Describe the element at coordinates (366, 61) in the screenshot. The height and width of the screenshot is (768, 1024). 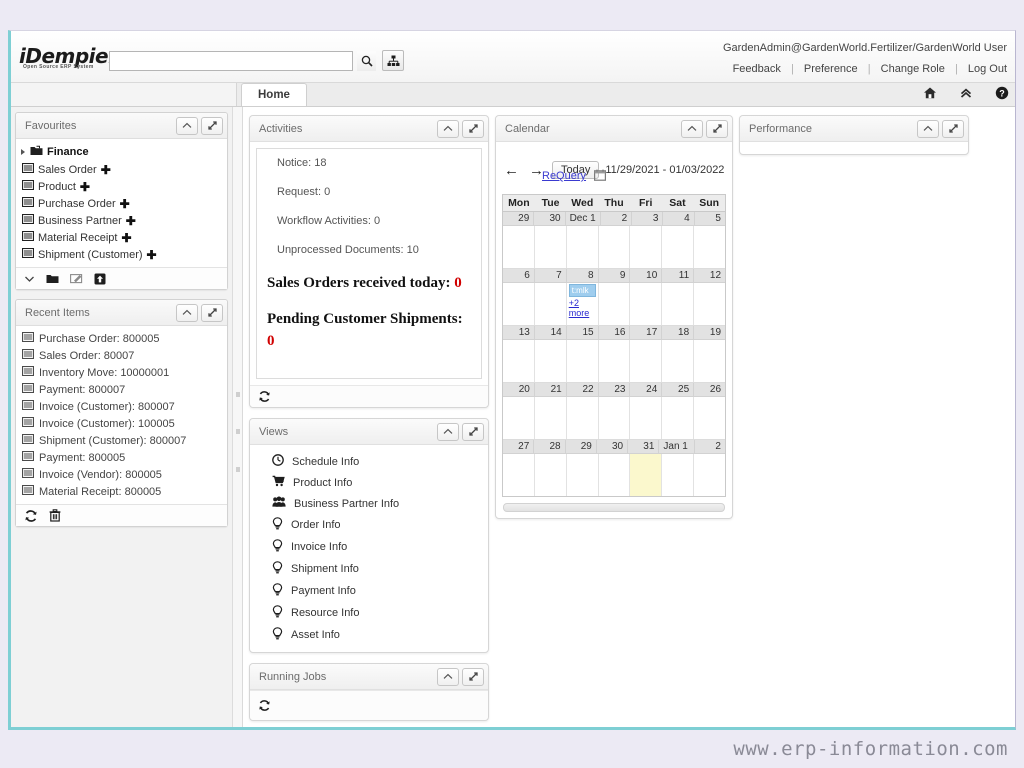
I see `search-icon` at that location.